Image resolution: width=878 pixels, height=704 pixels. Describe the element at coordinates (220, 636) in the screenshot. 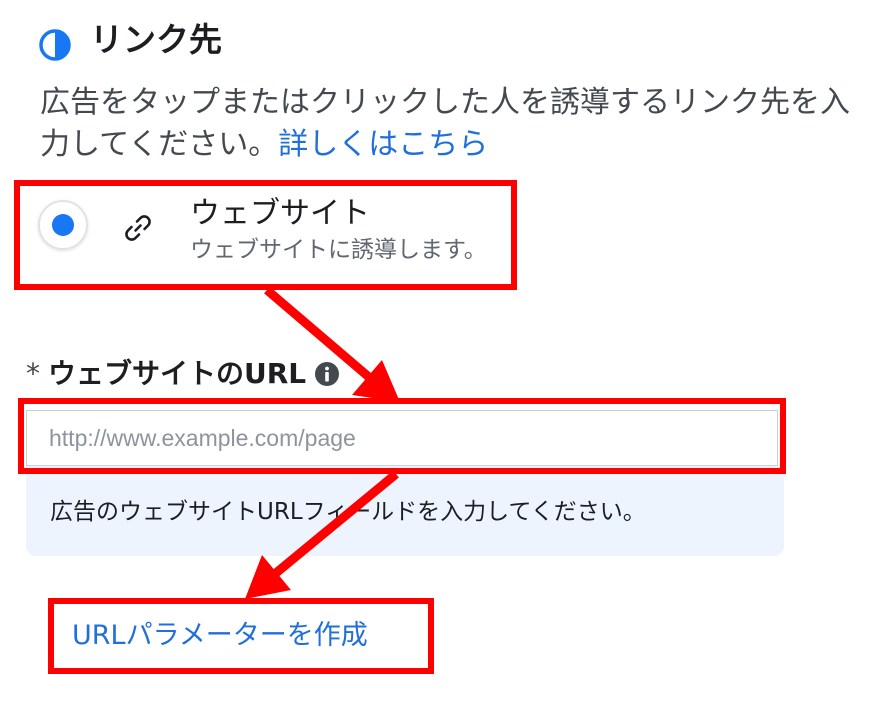

I see `build-url-parameters-link: URLパラメーターを作成` at that location.